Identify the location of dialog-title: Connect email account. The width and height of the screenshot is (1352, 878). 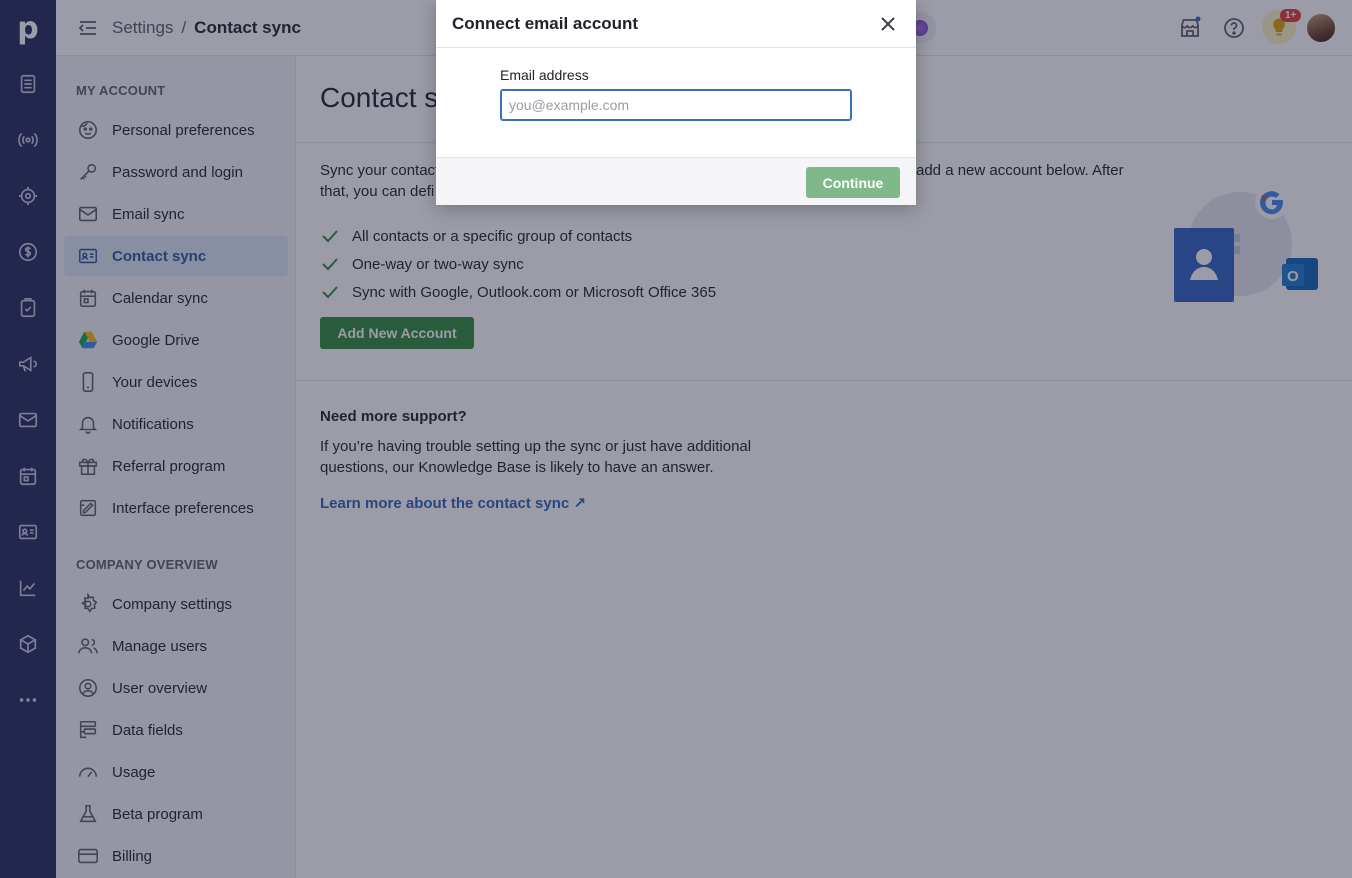
(676, 24).